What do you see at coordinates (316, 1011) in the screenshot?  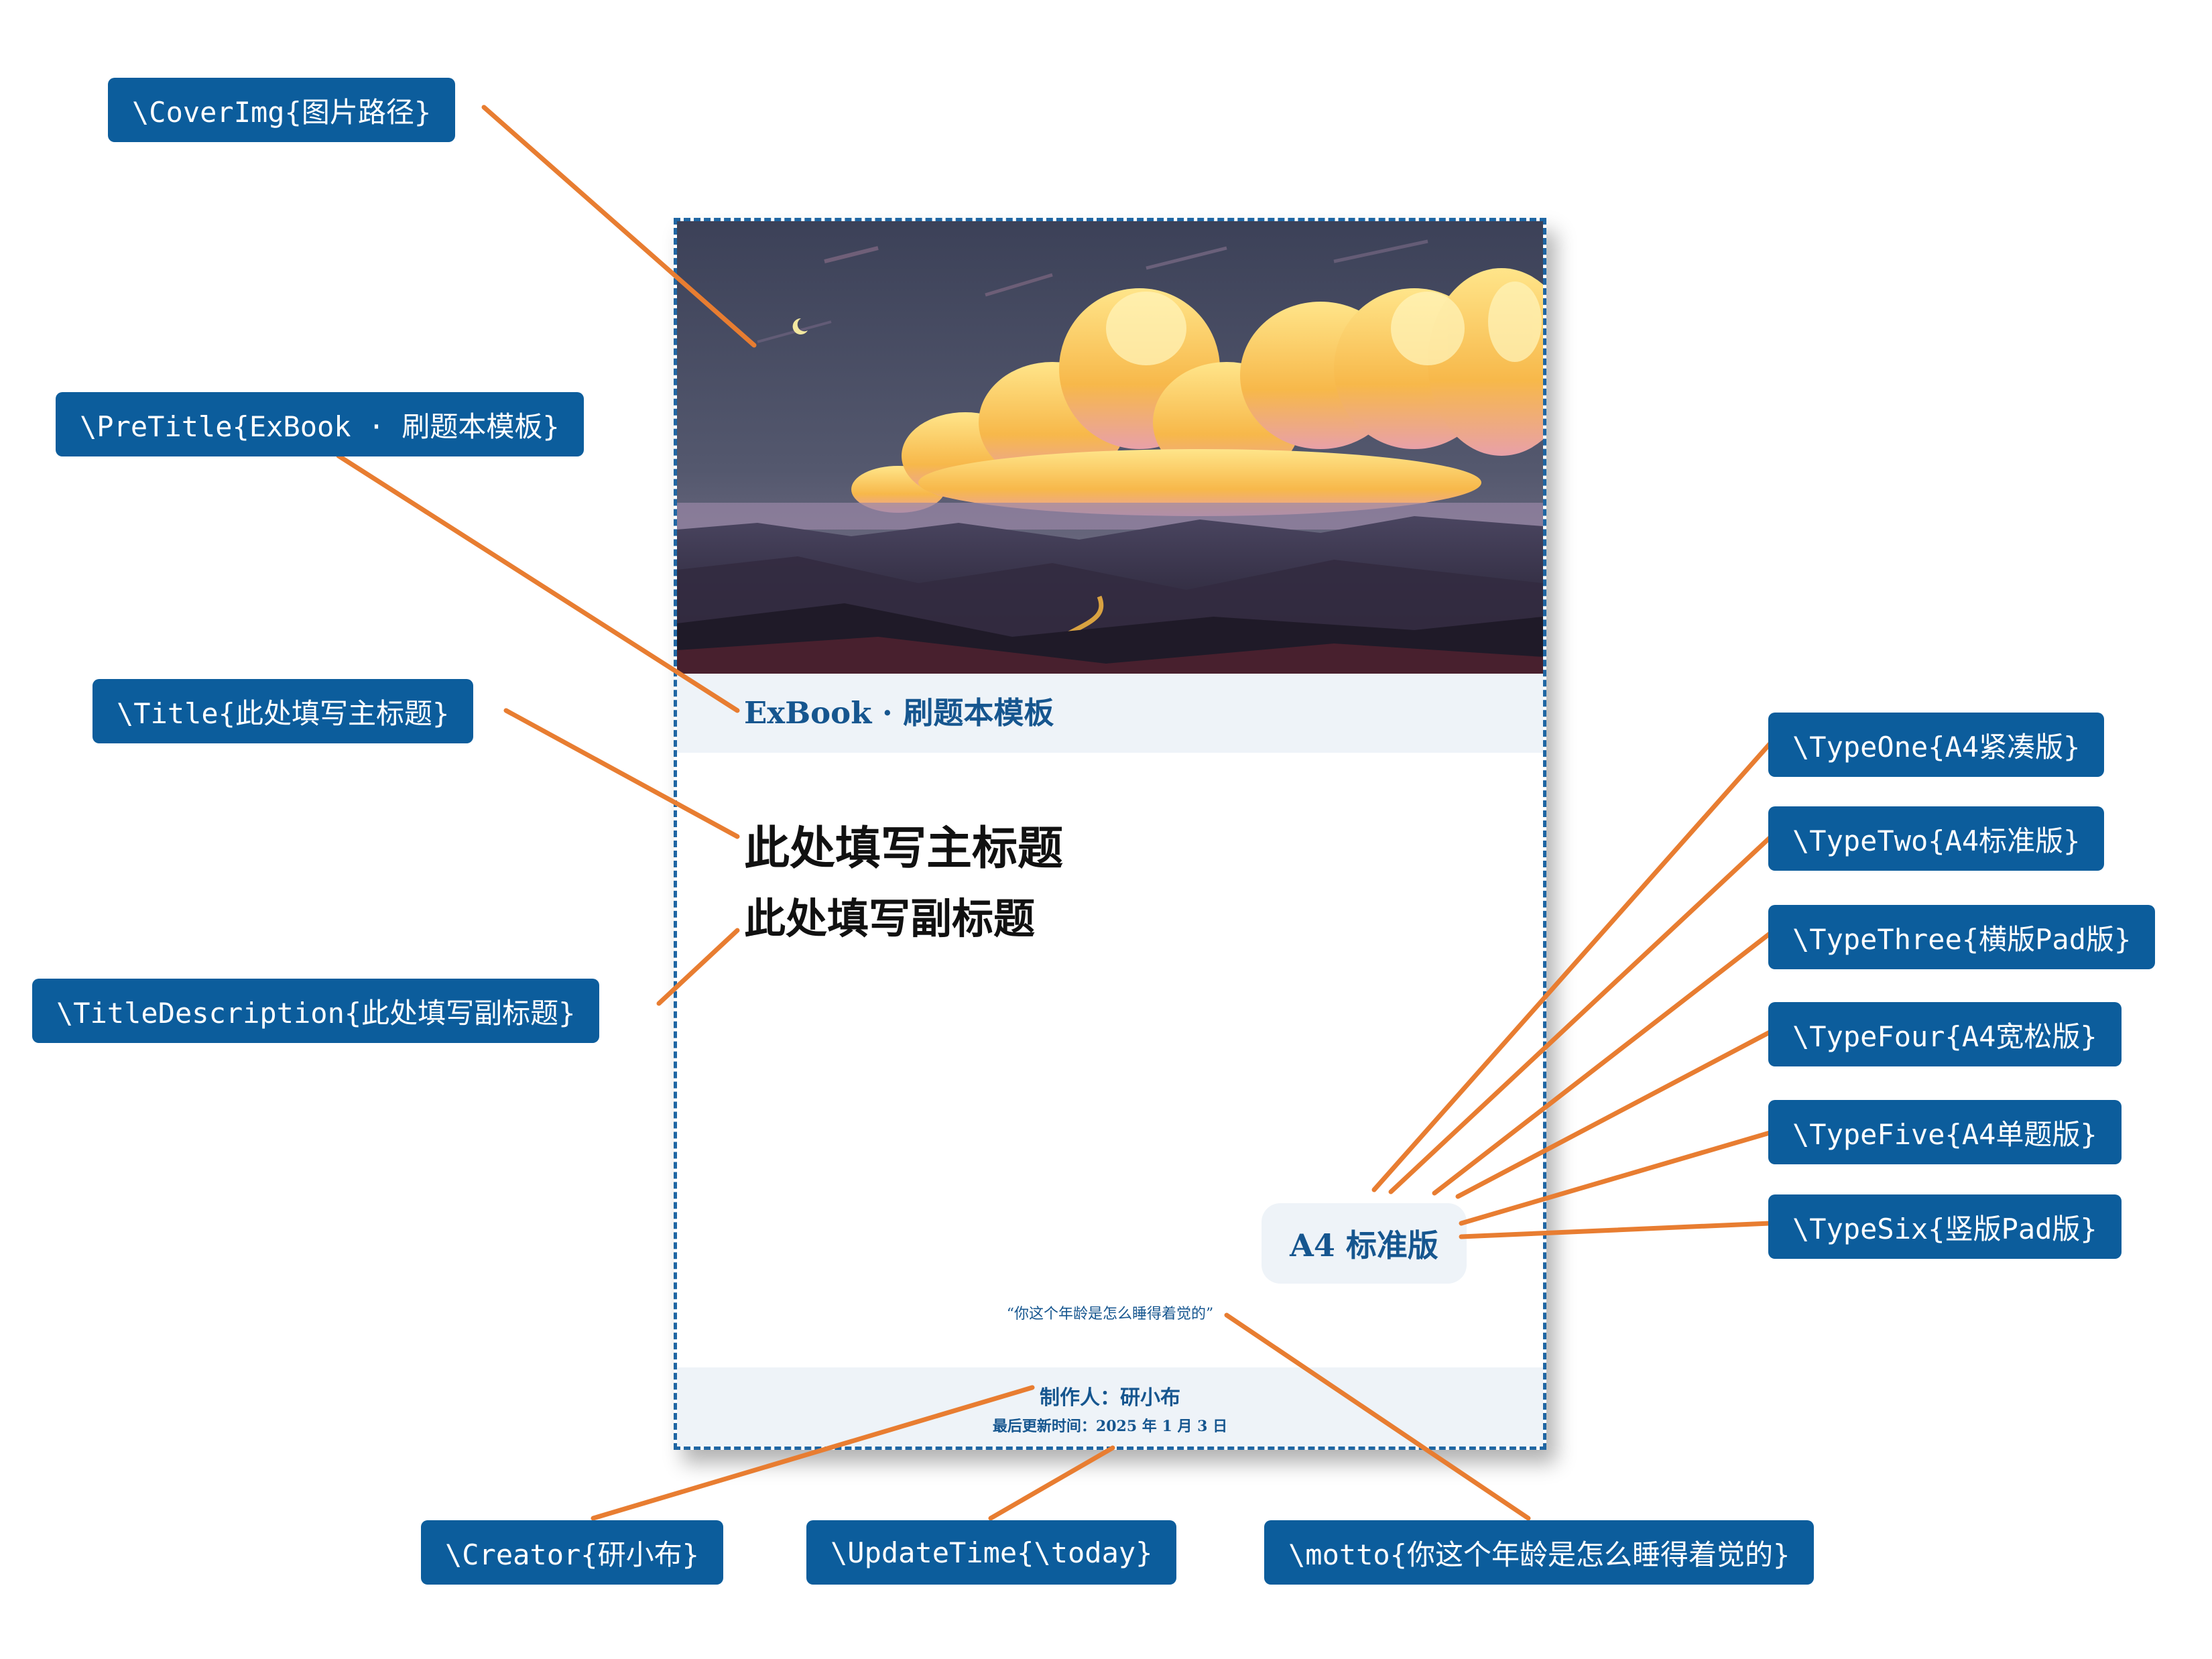 I see `title-description-command-label: \TitleDescription{此处填写副标题}` at bounding box center [316, 1011].